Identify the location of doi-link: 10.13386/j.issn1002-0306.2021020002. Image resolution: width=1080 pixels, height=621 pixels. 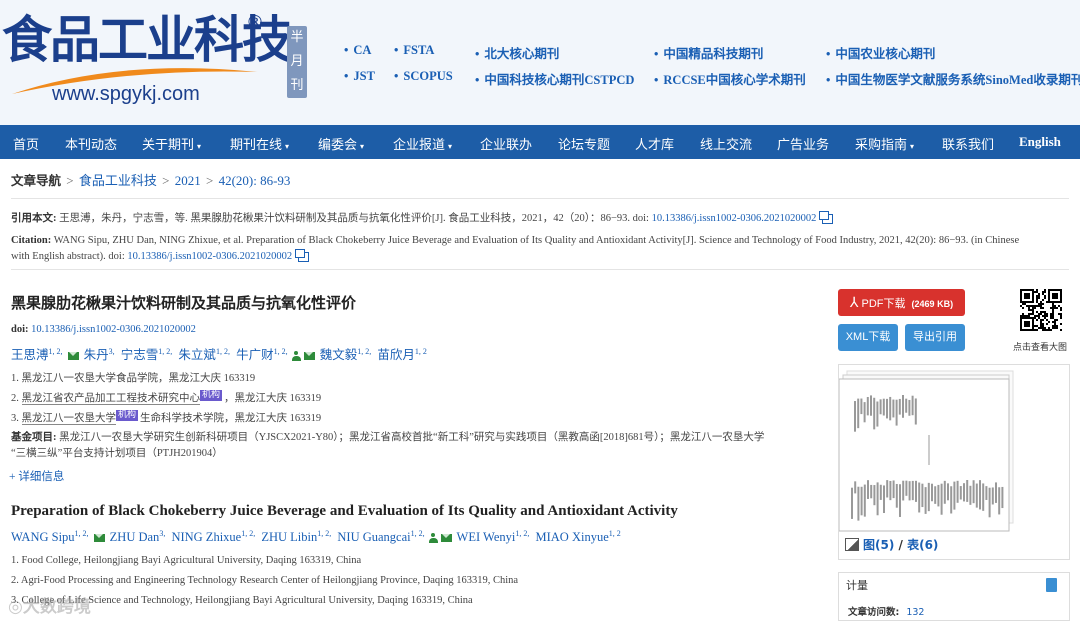
(113, 329).